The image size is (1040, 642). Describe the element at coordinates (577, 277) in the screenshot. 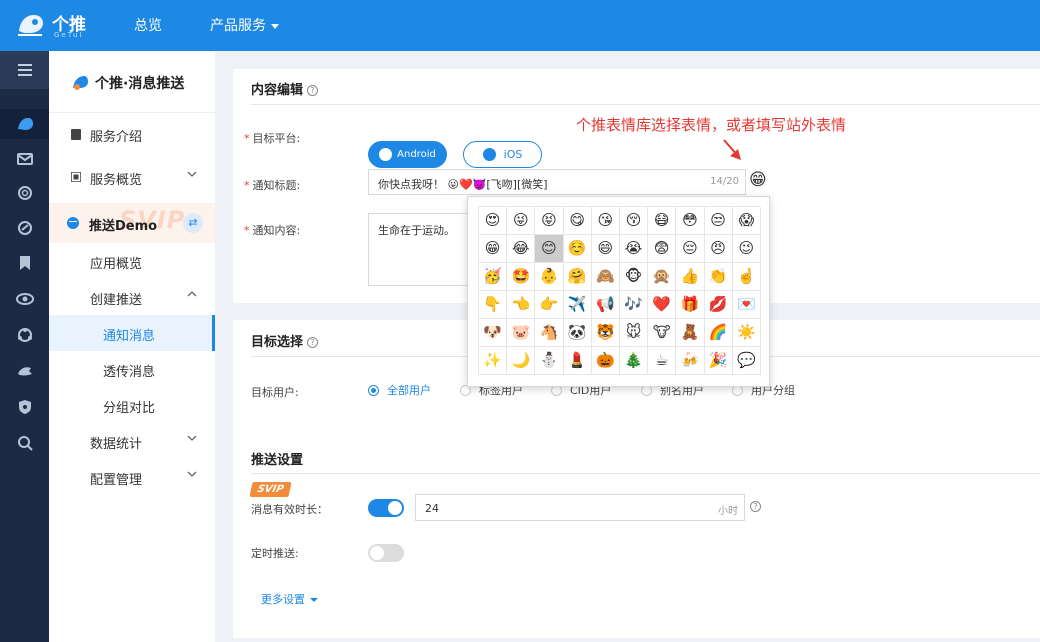

I see `emoji-option: 🤗` at that location.